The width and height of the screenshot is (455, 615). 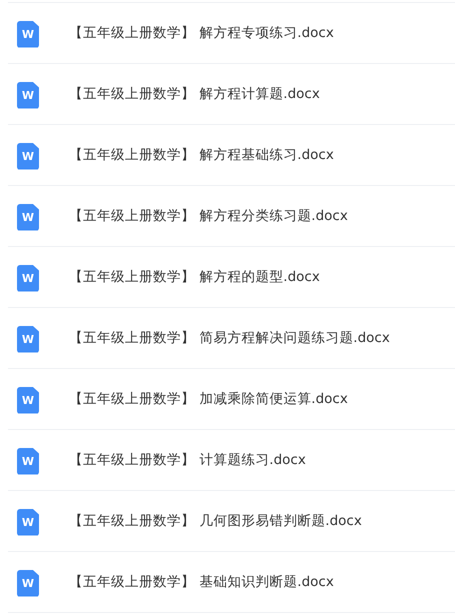 I want to click on file-name: 【五年级上册数学】 解方程计算题.docx, so click(x=194, y=94).